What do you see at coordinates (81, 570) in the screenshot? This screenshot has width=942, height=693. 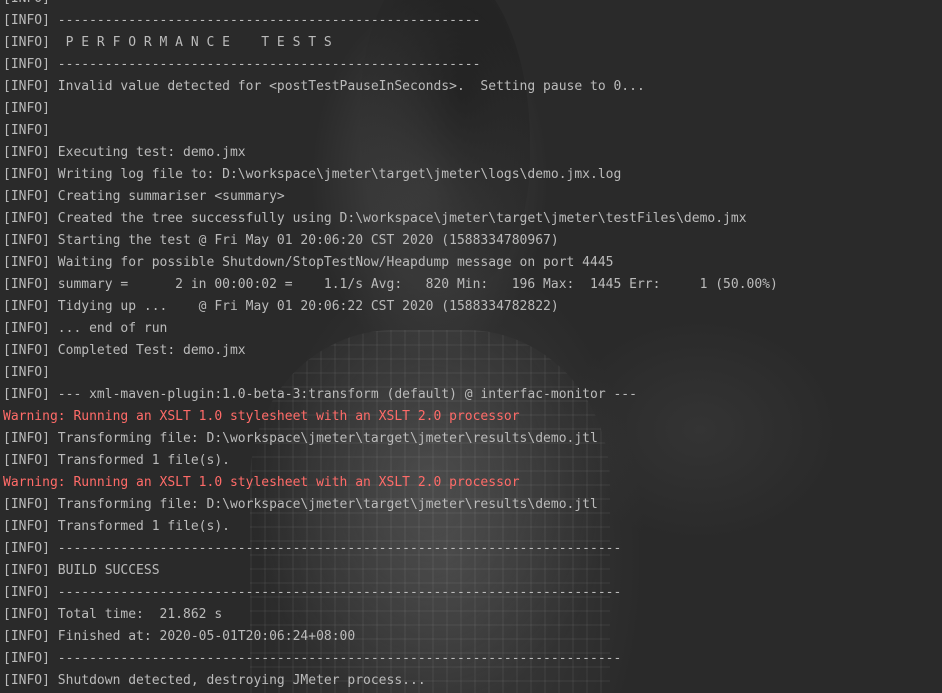 I see `log-line-info: [INFO] BUILD SUCCESS` at bounding box center [81, 570].